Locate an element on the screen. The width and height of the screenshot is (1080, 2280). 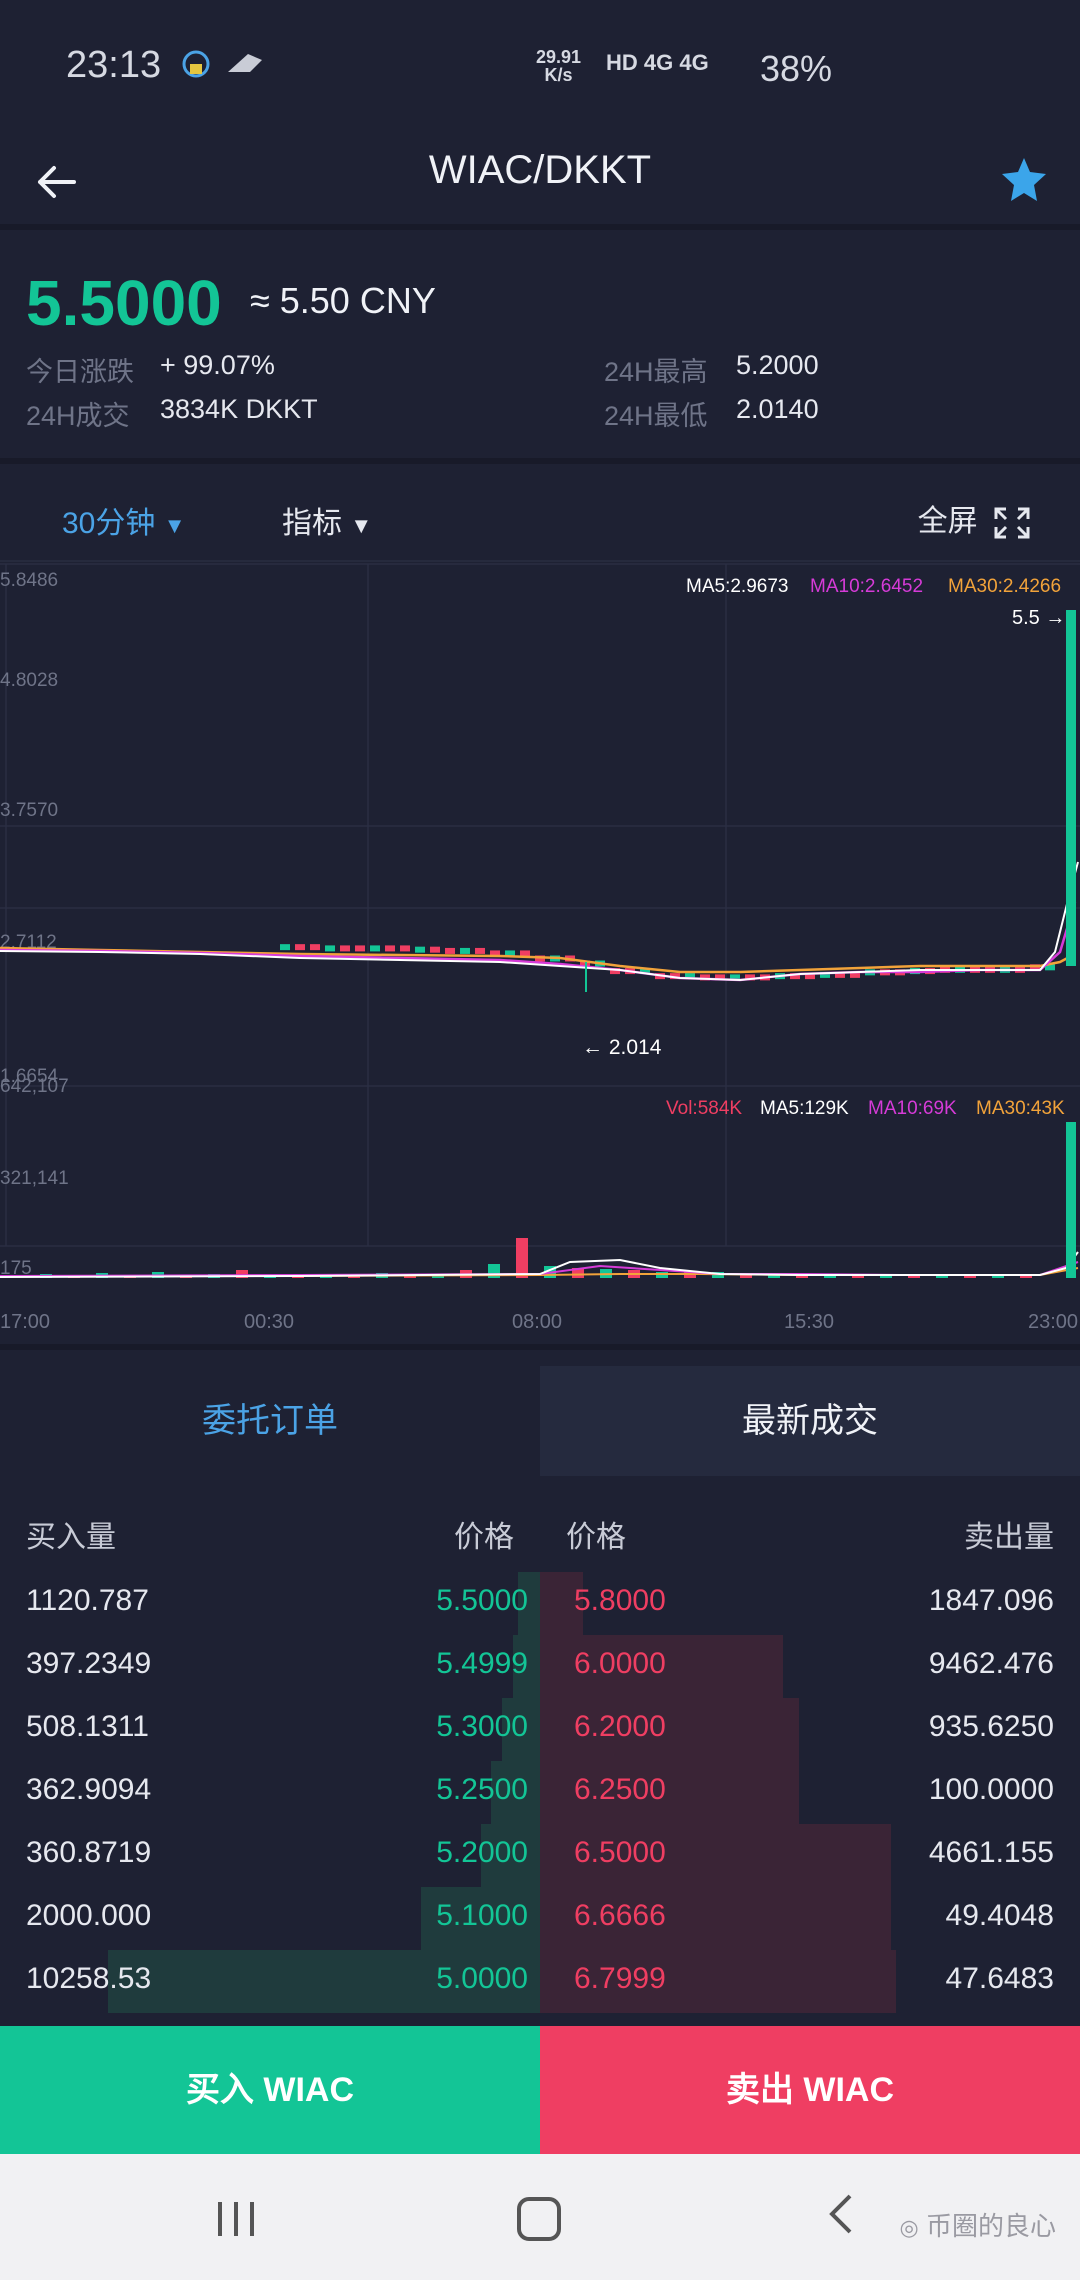
sell-qty: 100.0000 is located at coordinates (991, 1789).